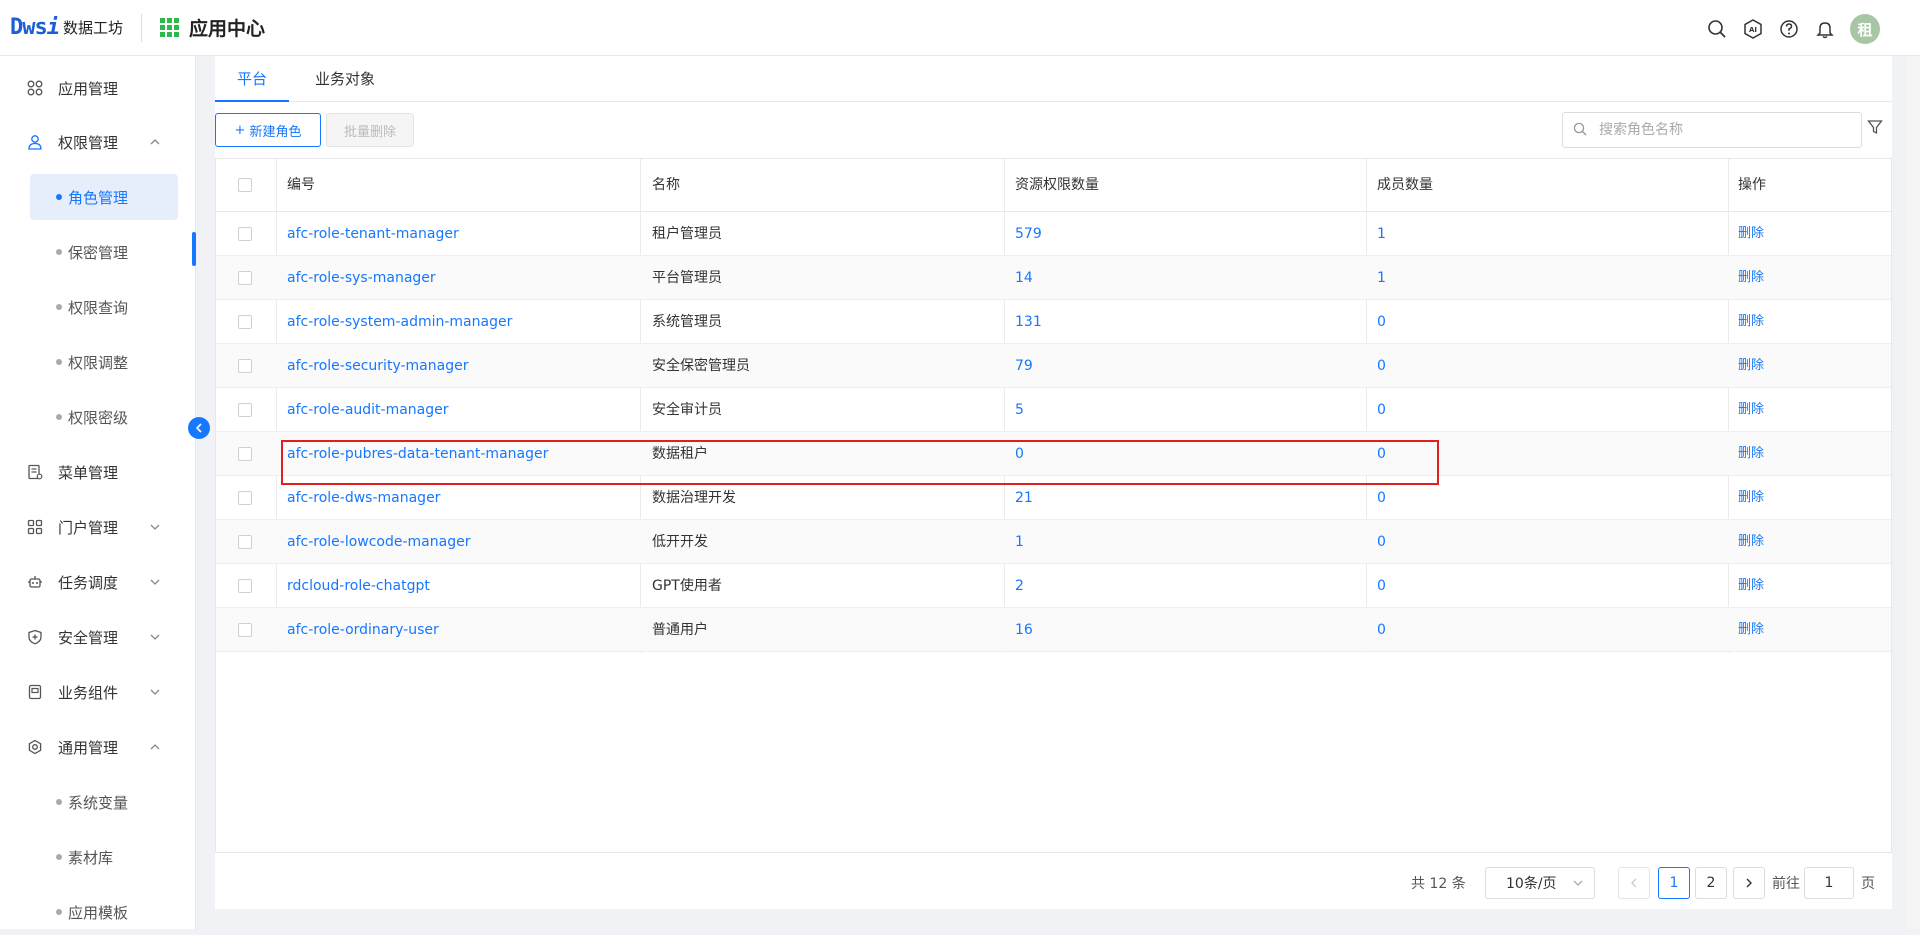  Describe the element at coordinates (245, 185) in the screenshot. I see `select-all-checkbox` at that location.